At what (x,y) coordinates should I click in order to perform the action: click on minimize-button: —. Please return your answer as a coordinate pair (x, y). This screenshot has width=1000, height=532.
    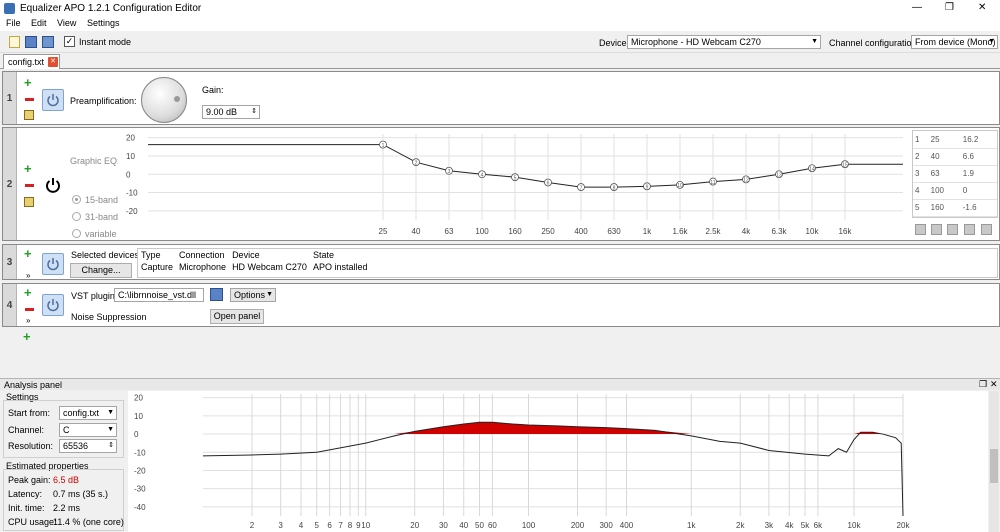
    Looking at the image, I should click on (917, 7).